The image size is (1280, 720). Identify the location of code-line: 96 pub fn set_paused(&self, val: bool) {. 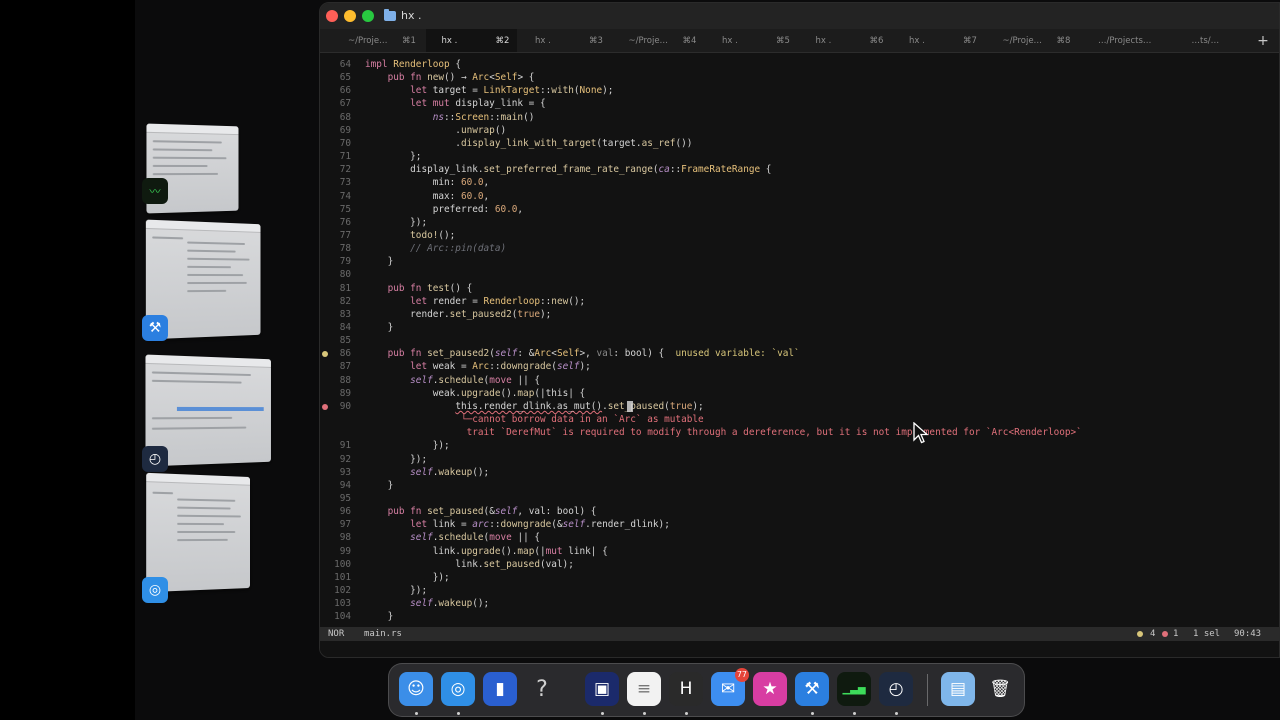
(799, 511).